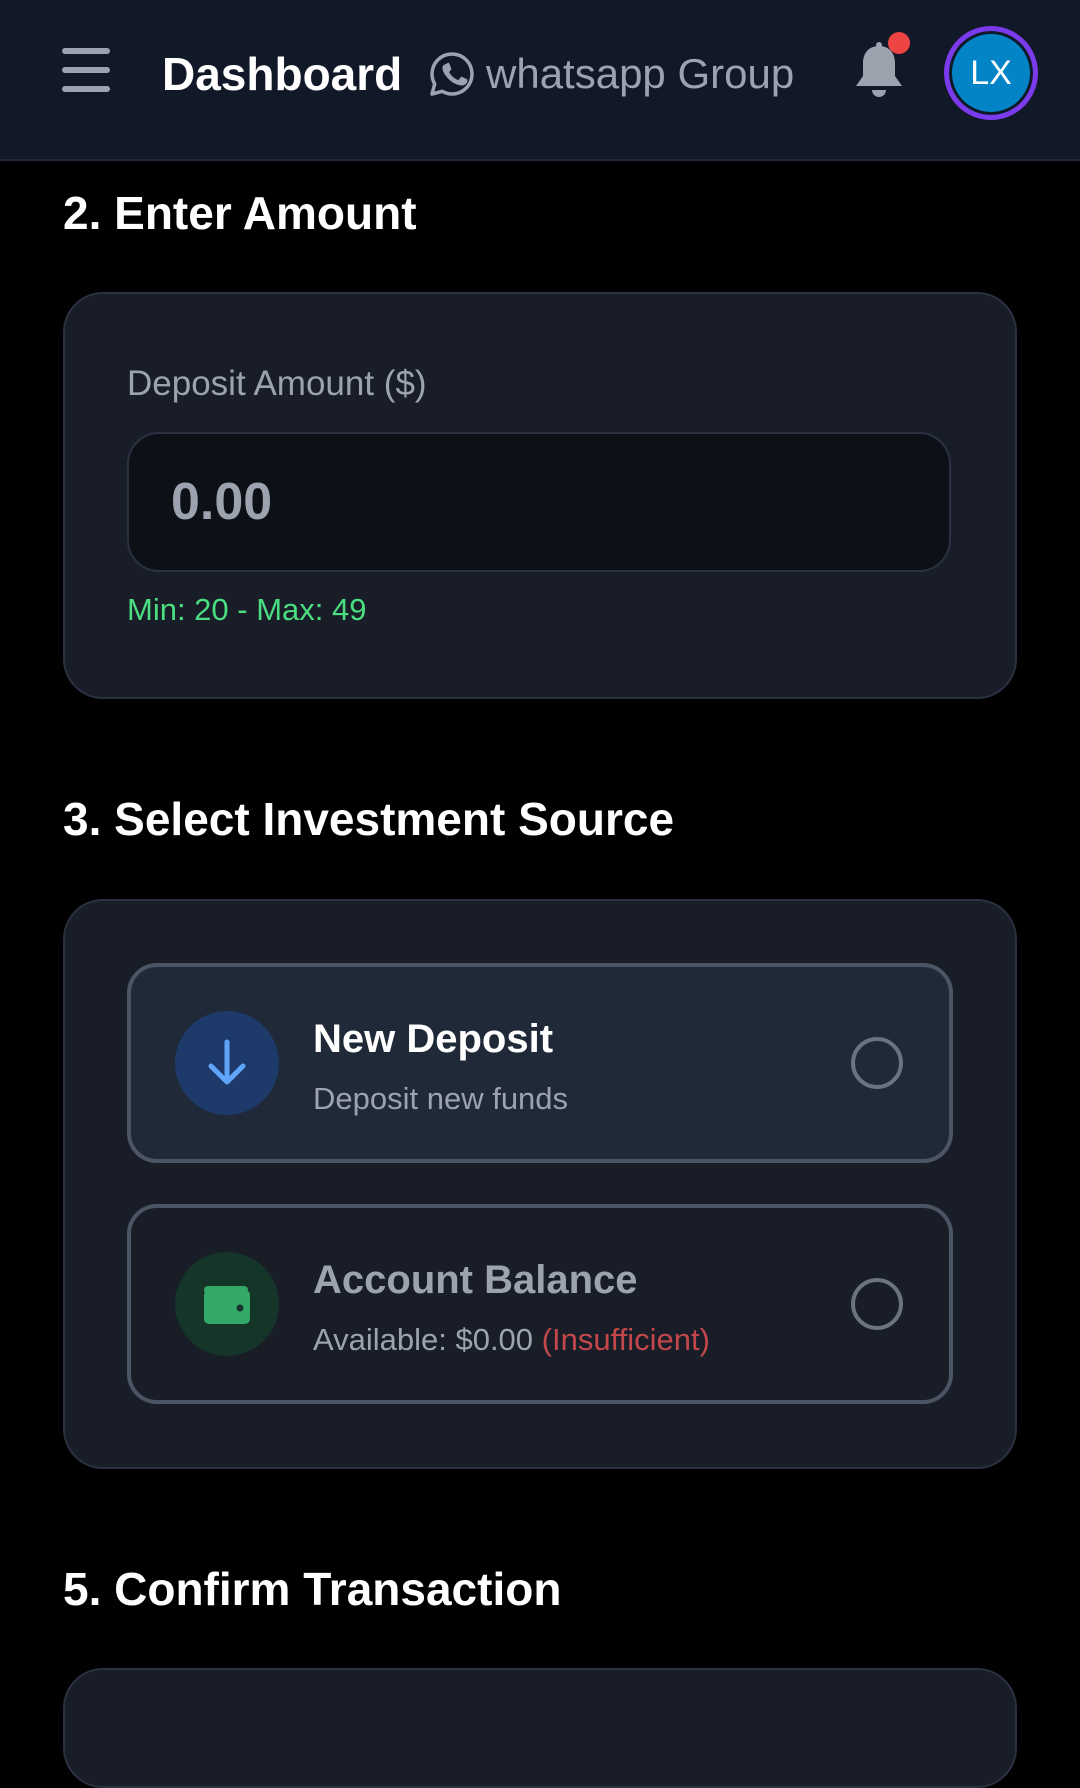 The width and height of the screenshot is (1080, 1788). I want to click on confirm-transaction-heading: 5. Confirm Transaction, so click(312, 1589).